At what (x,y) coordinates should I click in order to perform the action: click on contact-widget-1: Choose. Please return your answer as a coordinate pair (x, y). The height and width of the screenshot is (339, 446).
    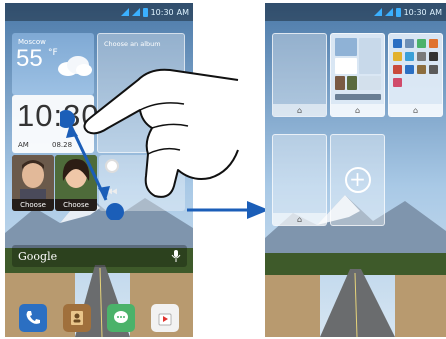
    Looking at the image, I should click on (33, 183).